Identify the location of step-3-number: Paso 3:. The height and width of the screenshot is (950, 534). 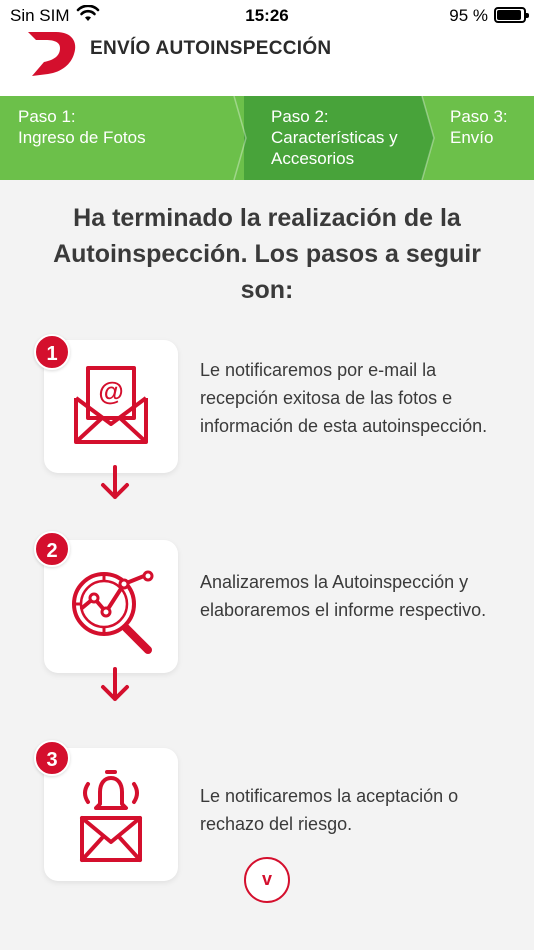
(479, 116).